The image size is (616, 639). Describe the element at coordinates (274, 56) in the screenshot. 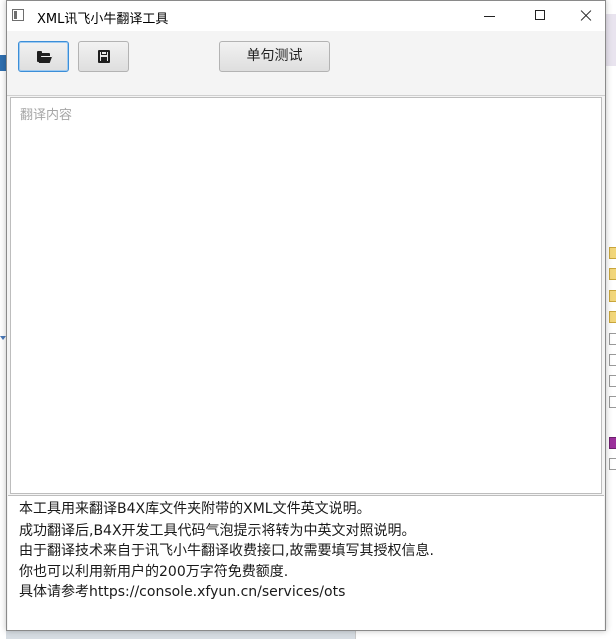

I see `single-sentence-test-button: 单句测试` at that location.